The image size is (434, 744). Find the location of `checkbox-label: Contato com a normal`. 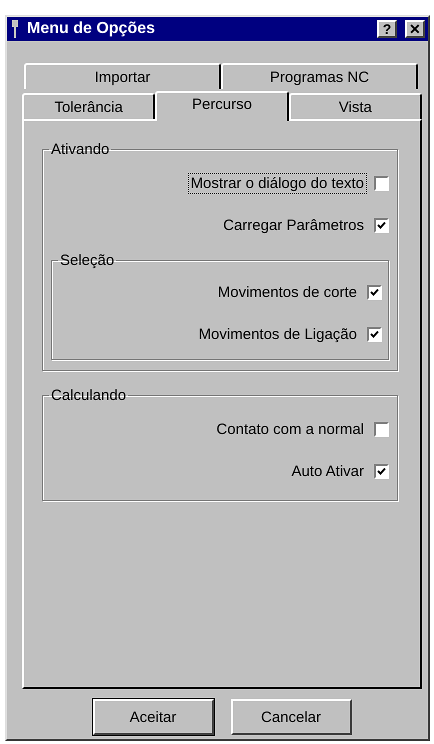

checkbox-label: Contato com a normal is located at coordinates (290, 429).